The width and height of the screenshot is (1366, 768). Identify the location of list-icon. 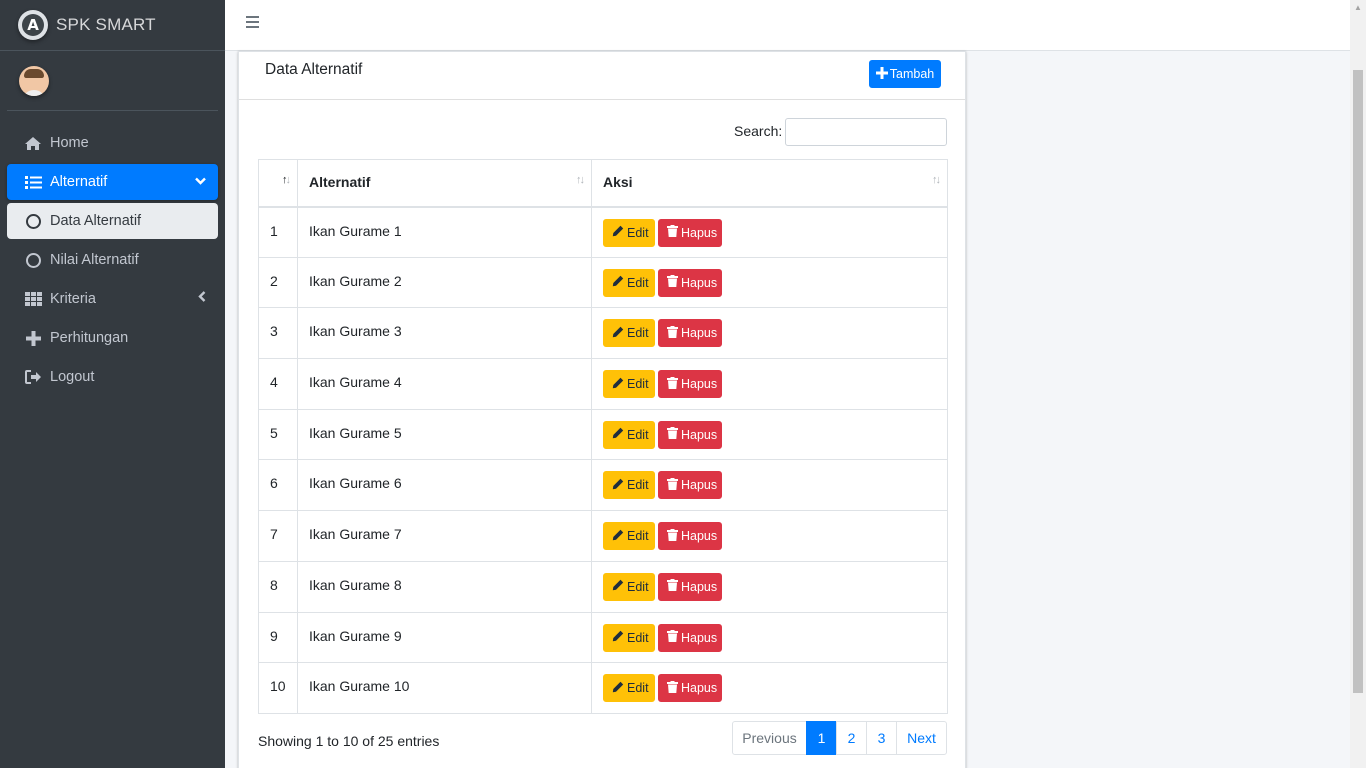
(33, 182).